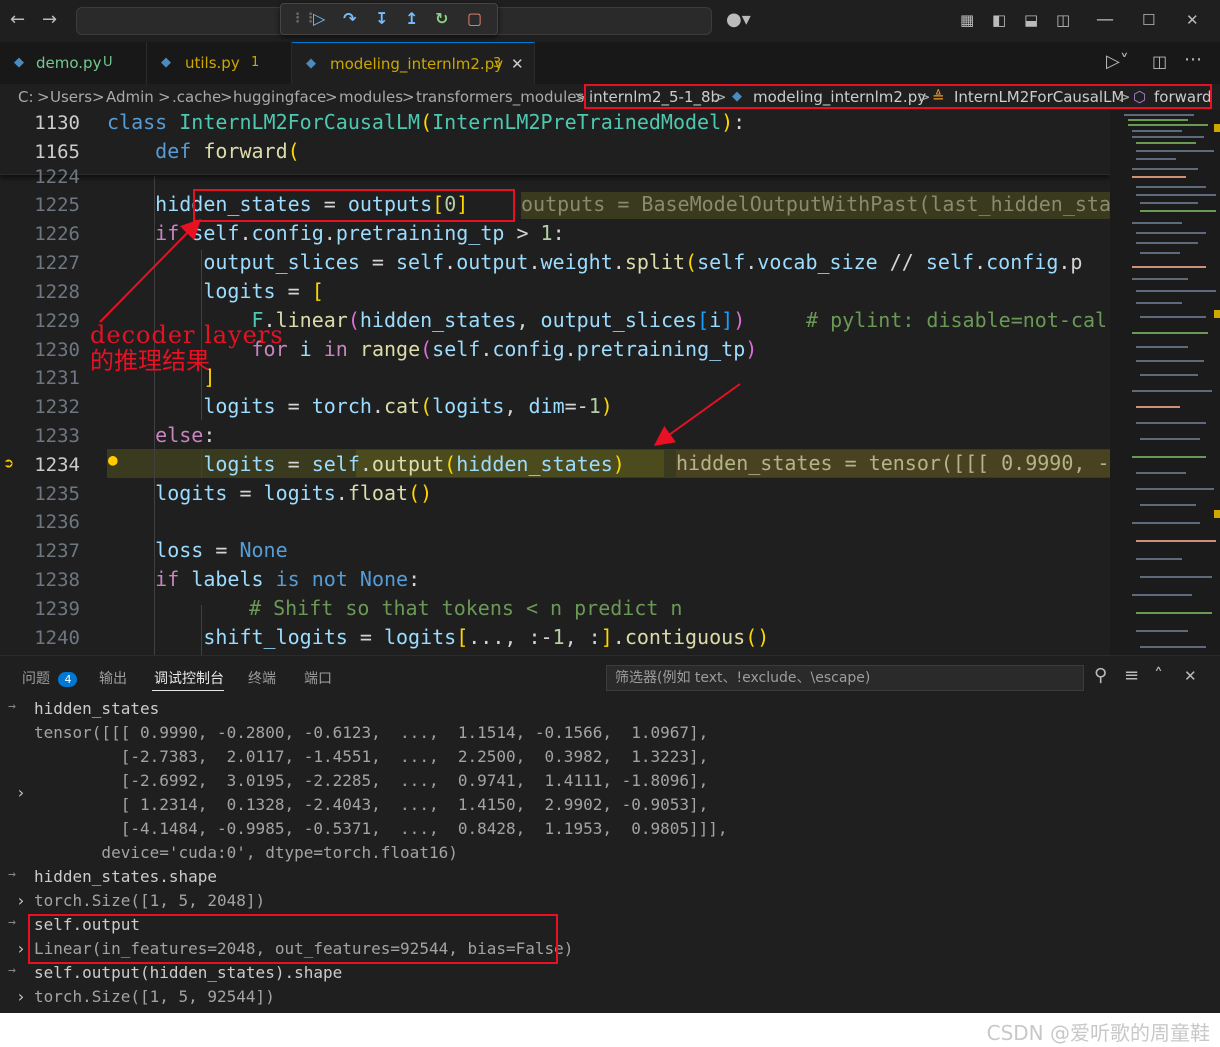 This screenshot has width=1220, height=1047. I want to click on console-input: hidden_states, so click(97, 708).